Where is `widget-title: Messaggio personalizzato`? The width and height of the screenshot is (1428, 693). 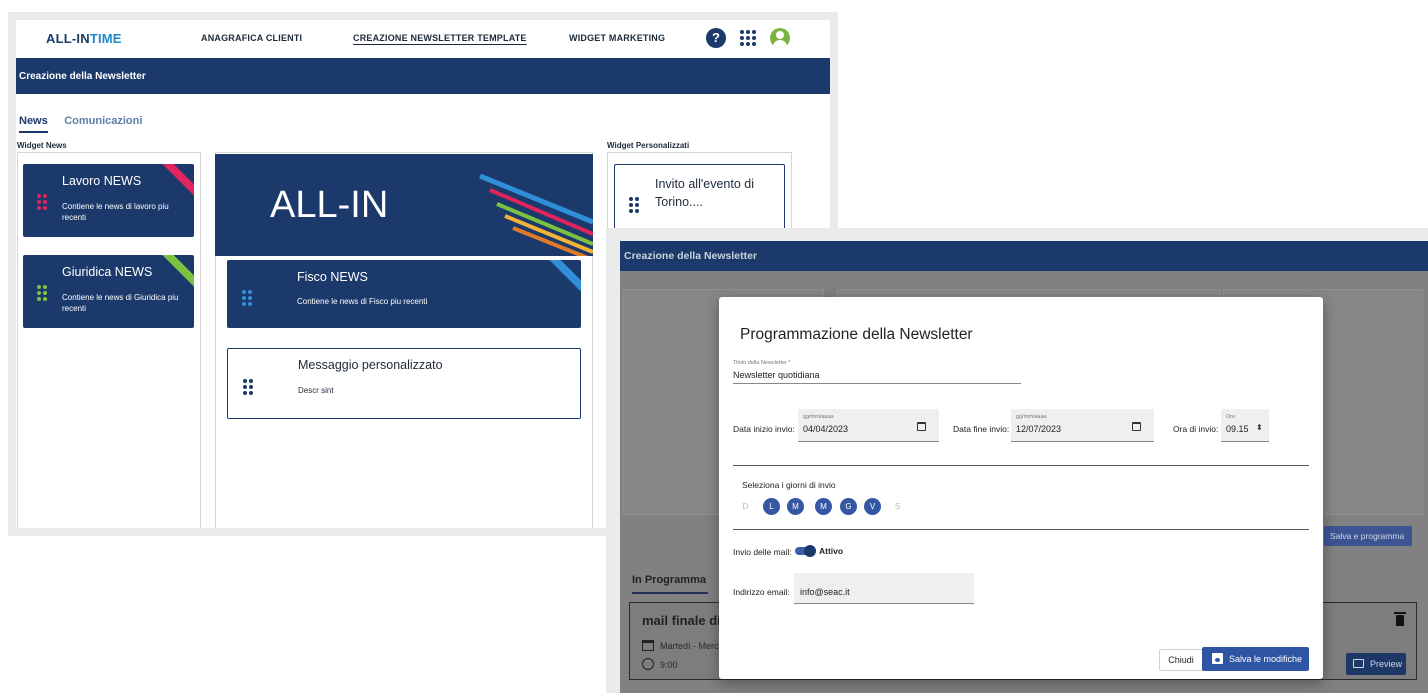
widget-title: Messaggio personalizzato is located at coordinates (370, 365).